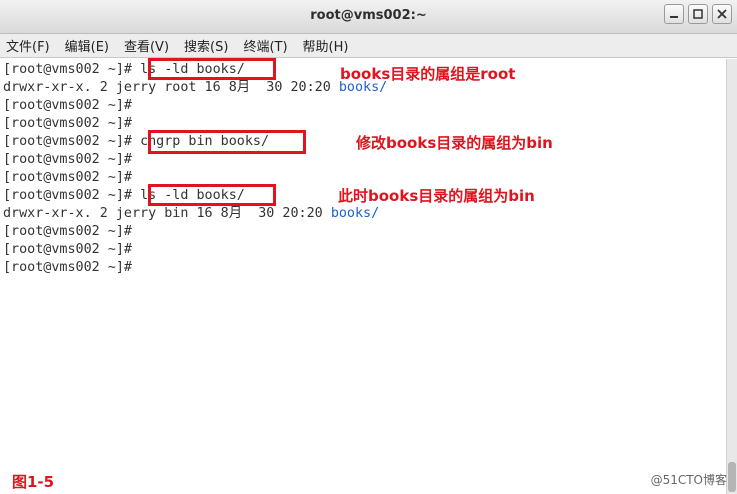 This screenshot has height=494, width=737. Describe the element at coordinates (33, 482) in the screenshot. I see `figure-label: 图1-5` at that location.